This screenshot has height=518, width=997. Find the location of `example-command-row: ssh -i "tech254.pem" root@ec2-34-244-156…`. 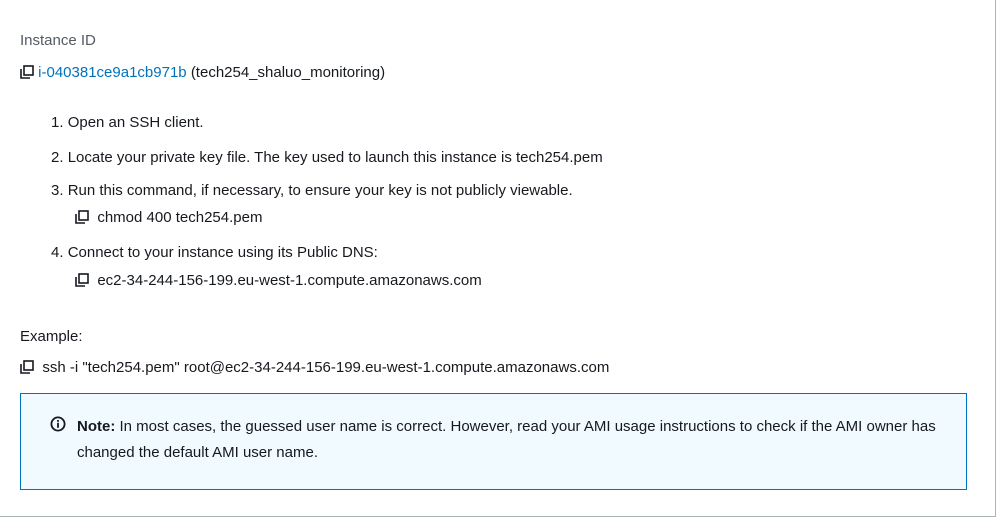

example-command-row: ssh -i "tech254.pem" root@ec2-34-244-156… is located at coordinates (314, 368).